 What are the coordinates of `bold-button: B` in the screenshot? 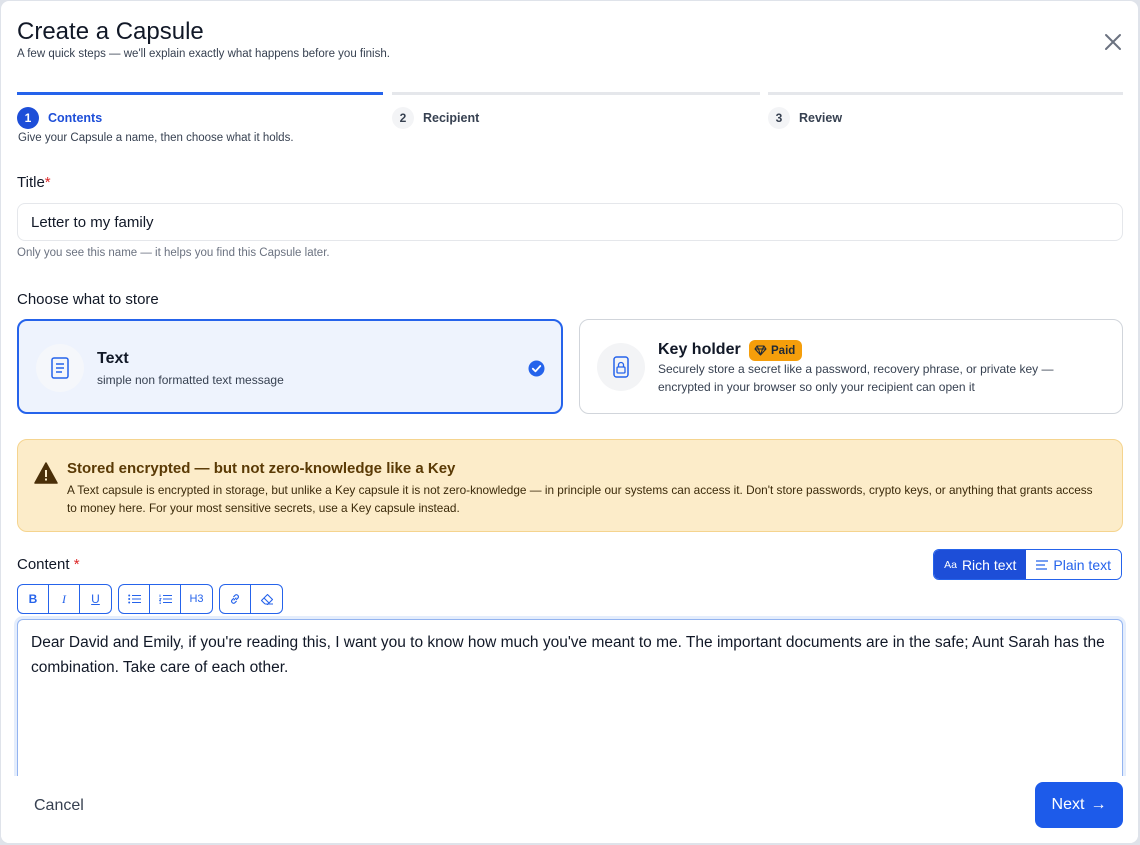 It's located at (33, 599).